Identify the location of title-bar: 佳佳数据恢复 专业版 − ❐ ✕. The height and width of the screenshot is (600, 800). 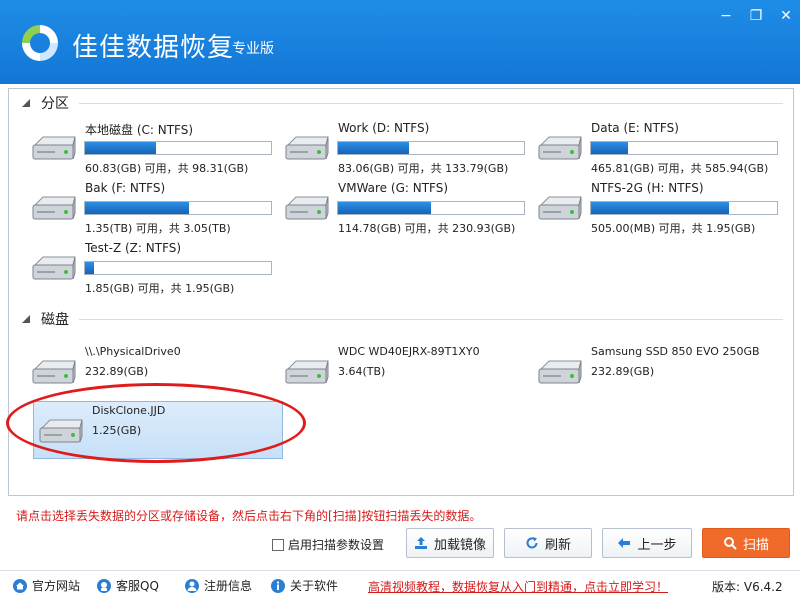
(400, 42).